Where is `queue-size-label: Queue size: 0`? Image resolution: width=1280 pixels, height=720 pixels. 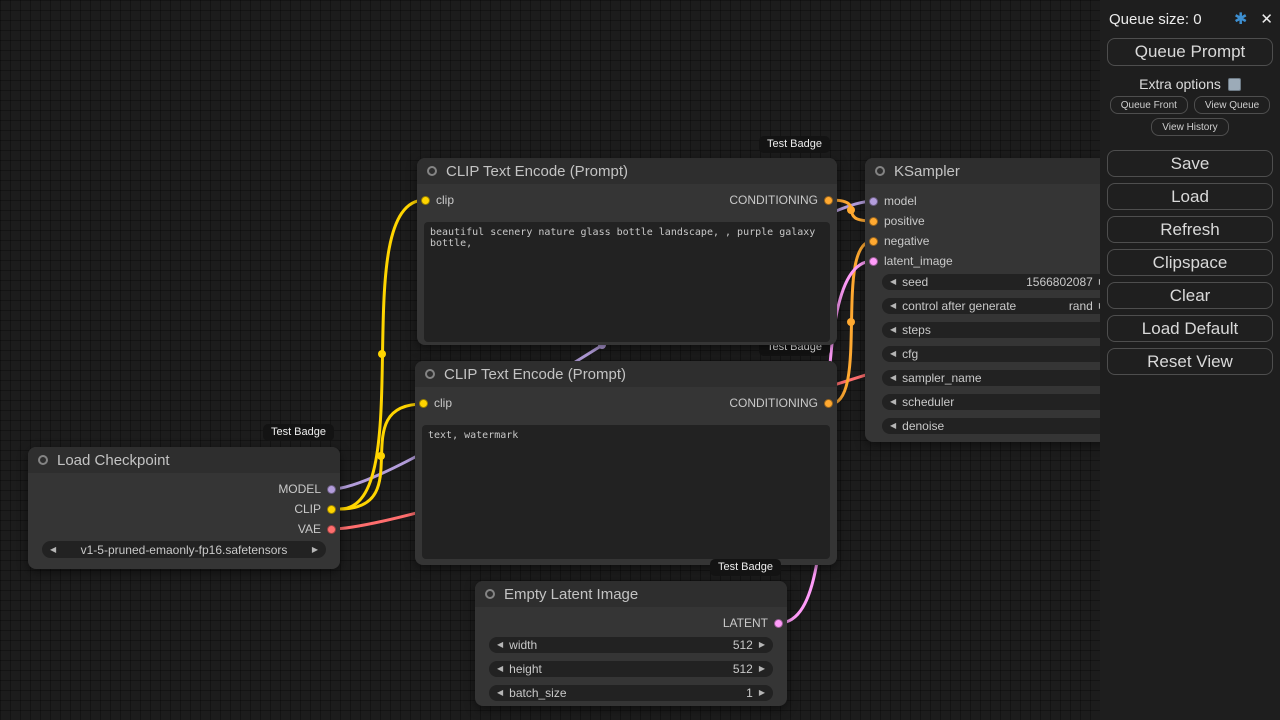
queue-size-label: Queue size: 0 is located at coordinates (1155, 19).